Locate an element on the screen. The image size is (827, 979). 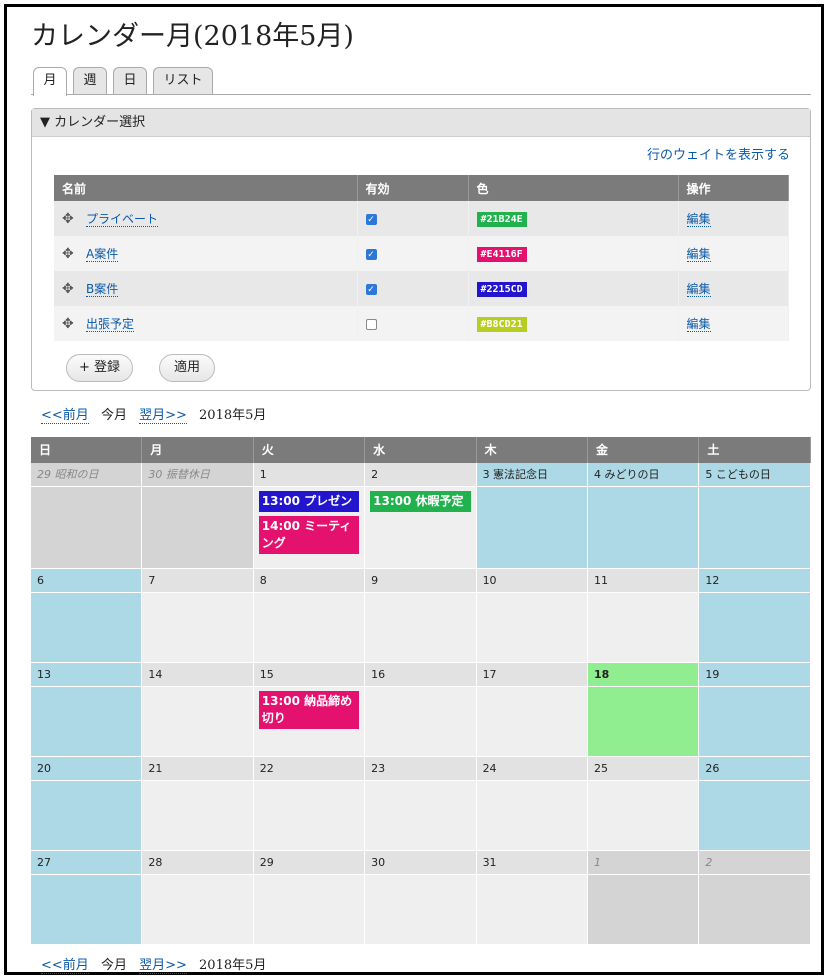
day-cell: 3 憲法記念日 is located at coordinates (532, 516).